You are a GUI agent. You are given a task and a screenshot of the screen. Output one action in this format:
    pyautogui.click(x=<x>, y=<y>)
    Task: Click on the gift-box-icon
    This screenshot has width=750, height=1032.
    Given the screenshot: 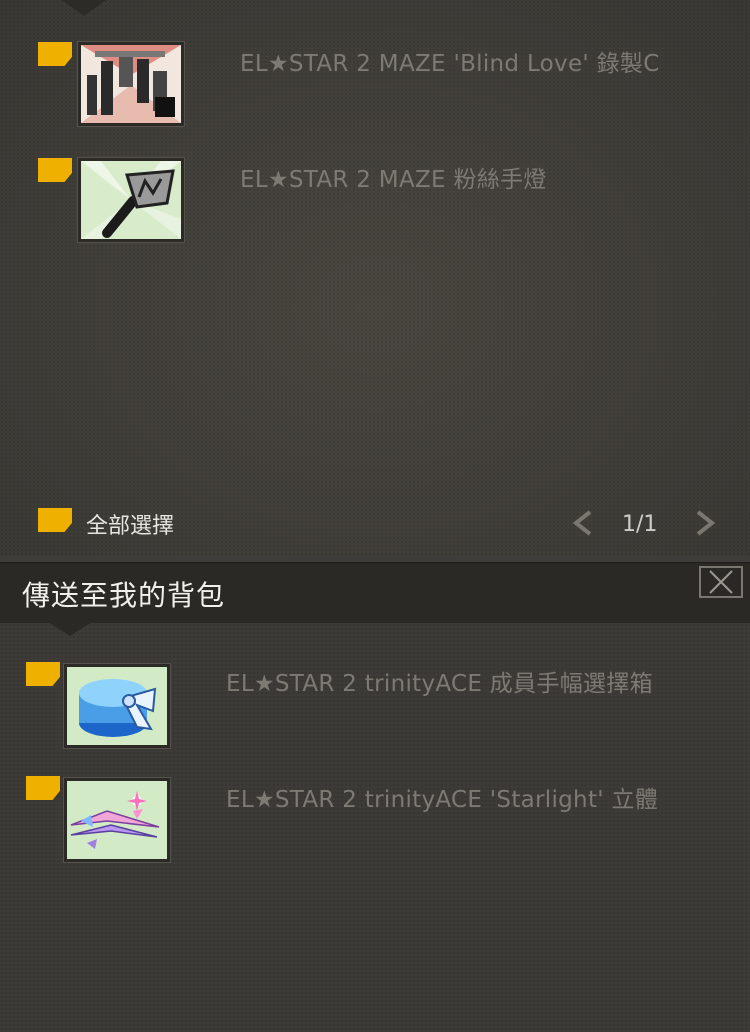 What is the action you would take?
    pyautogui.click(x=117, y=706)
    